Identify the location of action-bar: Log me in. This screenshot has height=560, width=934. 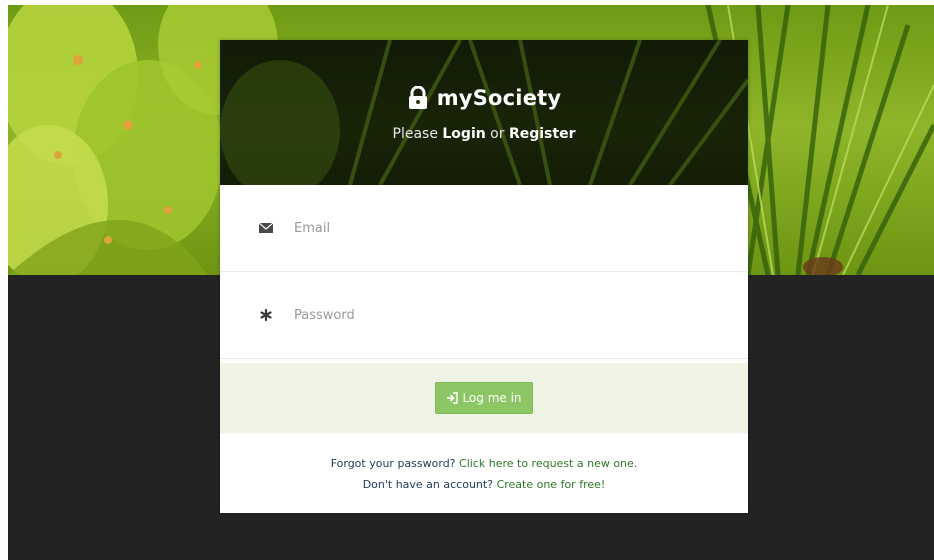
(484, 398).